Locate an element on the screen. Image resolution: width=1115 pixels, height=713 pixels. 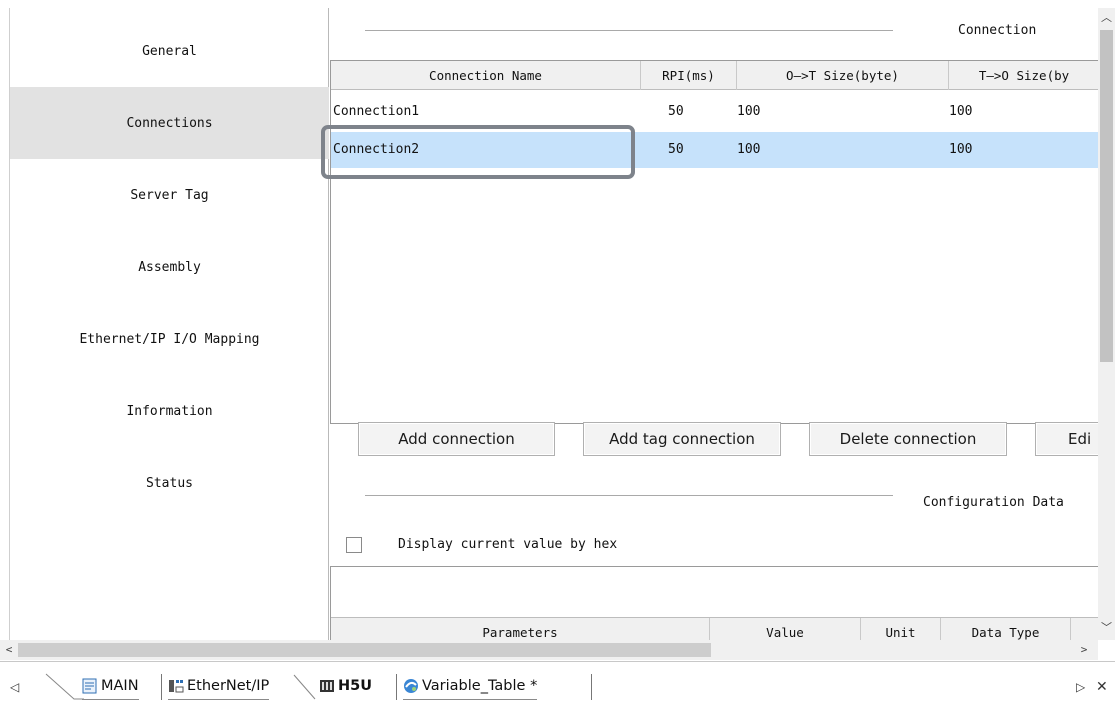
sidebar-item-label: Information is located at coordinates (169, 411).